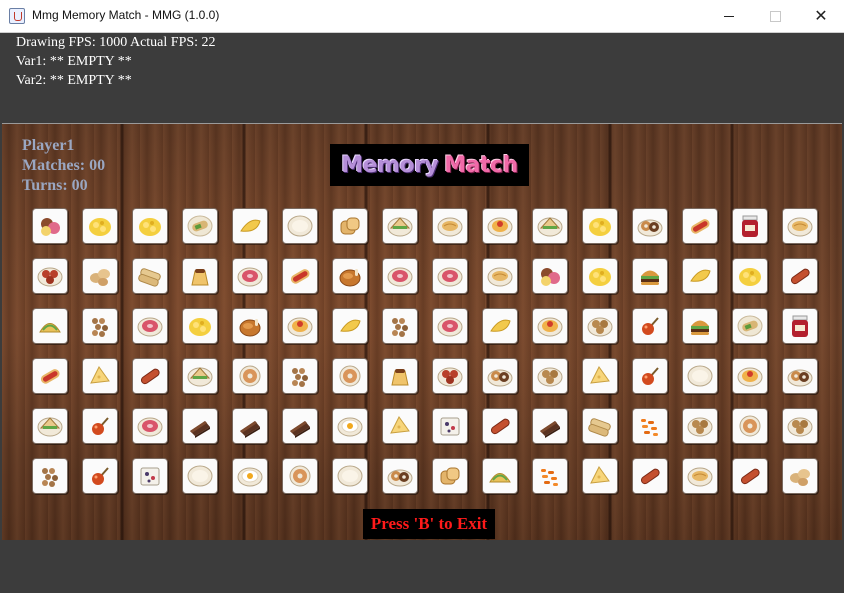 This screenshot has height=593, width=844. What do you see at coordinates (821, 16) in the screenshot?
I see `close-button: ✕` at bounding box center [821, 16].